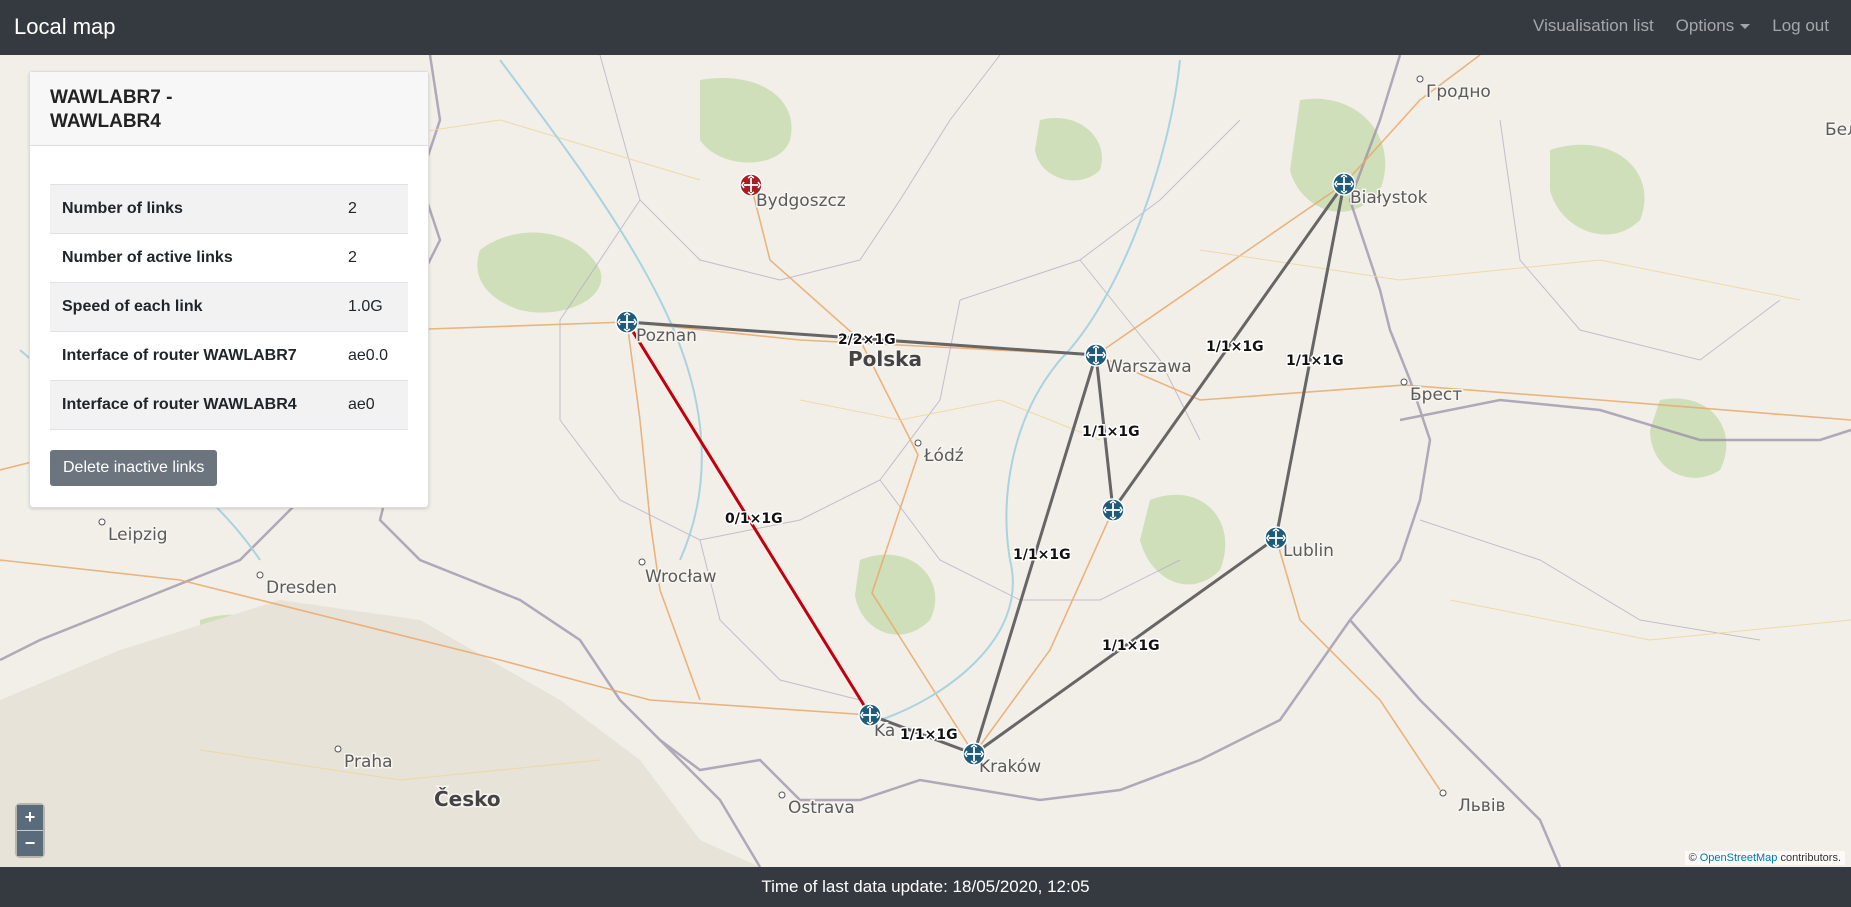 The height and width of the screenshot is (907, 1851). Describe the element at coordinates (111, 109) in the screenshot. I see `panel-title: WAWLABR7 - WAWLABR4` at that location.